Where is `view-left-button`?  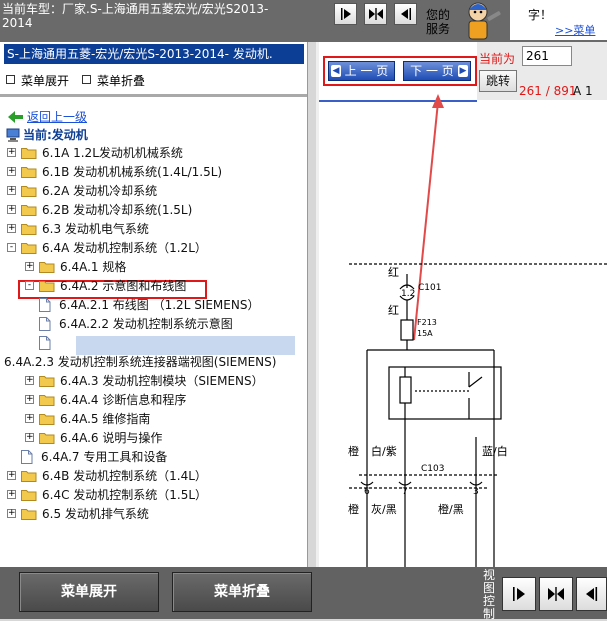 view-left-button is located at coordinates (405, 14).